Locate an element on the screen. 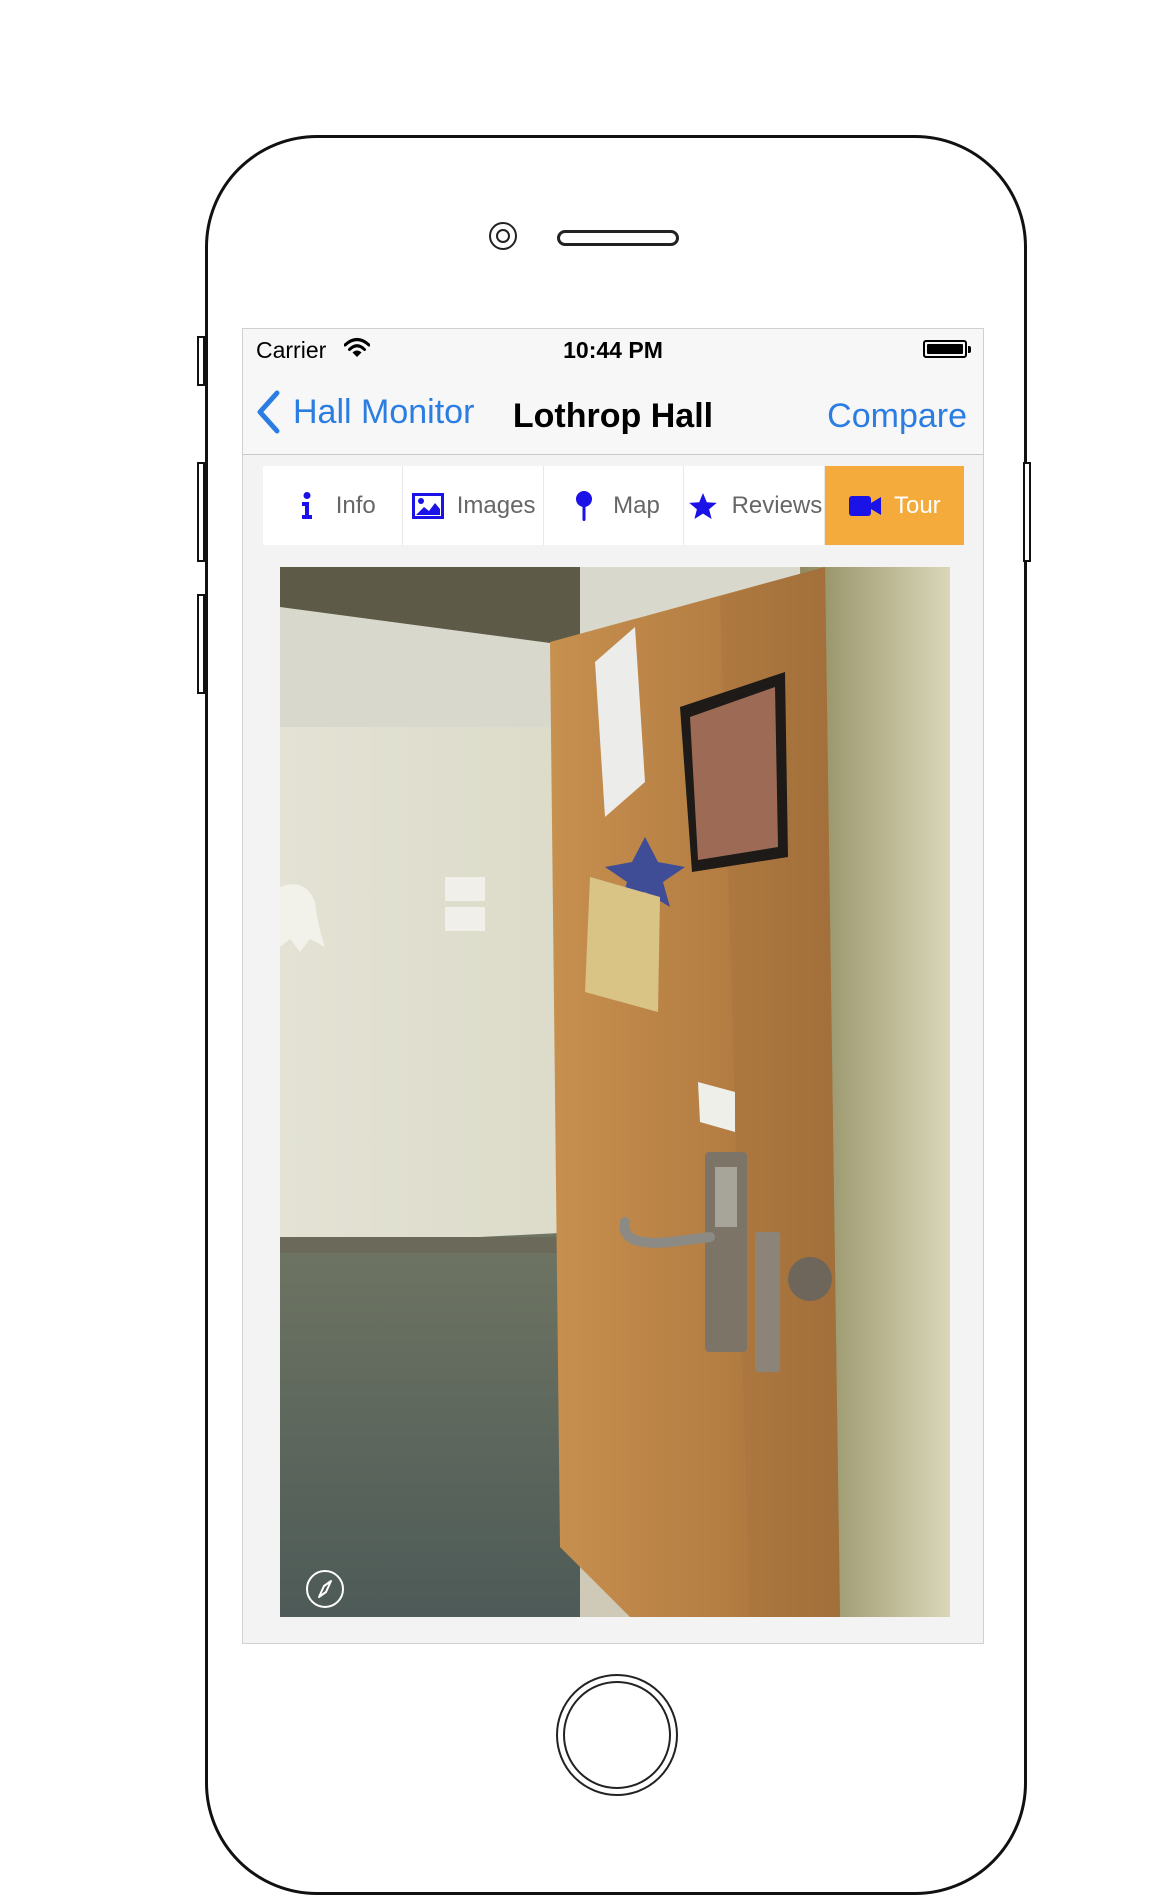  tab-images: Images is located at coordinates (473, 505).